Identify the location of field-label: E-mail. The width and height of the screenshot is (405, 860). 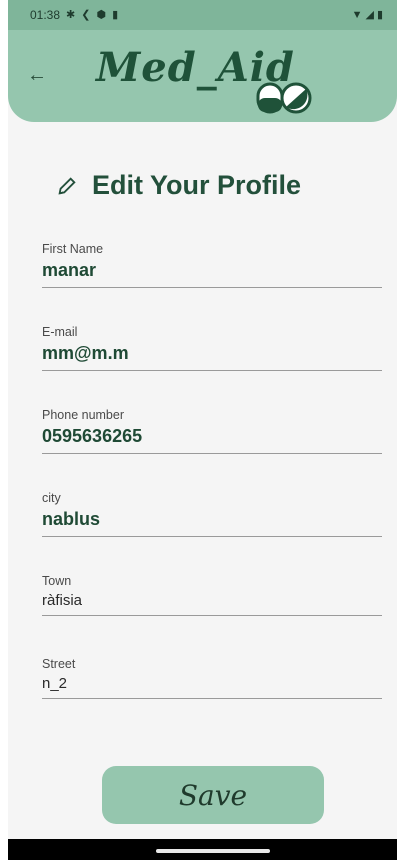
(60, 332).